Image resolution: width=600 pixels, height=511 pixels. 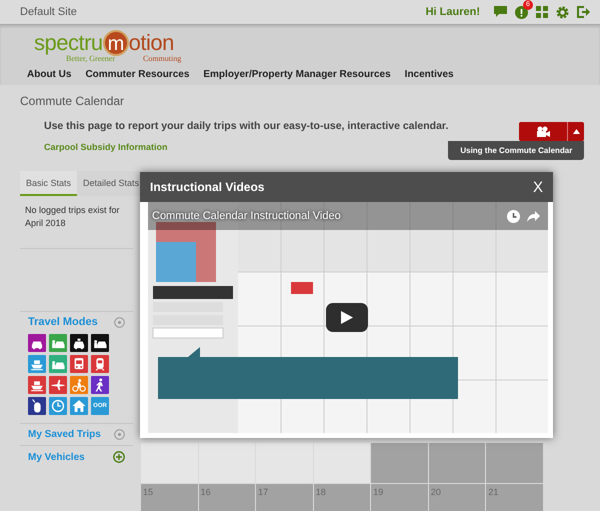 I want to click on train-icon, so click(x=100, y=364).